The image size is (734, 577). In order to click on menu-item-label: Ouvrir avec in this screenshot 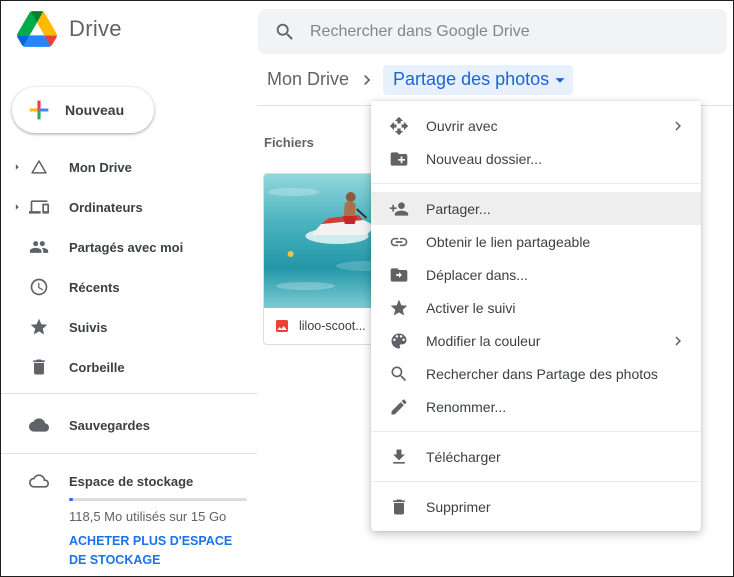, I will do `click(462, 125)`.